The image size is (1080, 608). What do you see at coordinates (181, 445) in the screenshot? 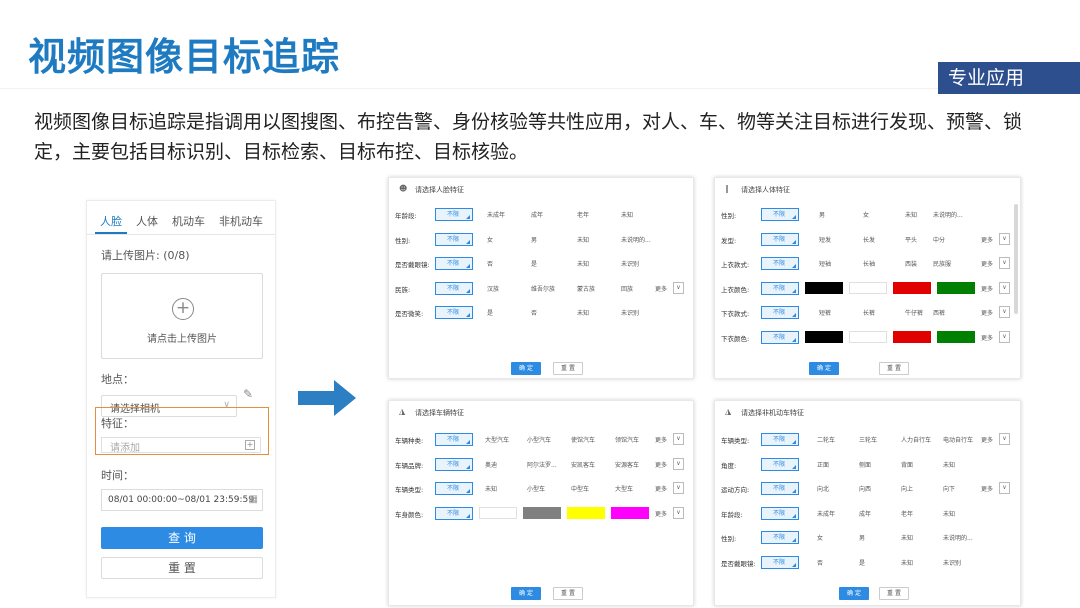
I see `feature-input: 请添加 +` at bounding box center [181, 445].